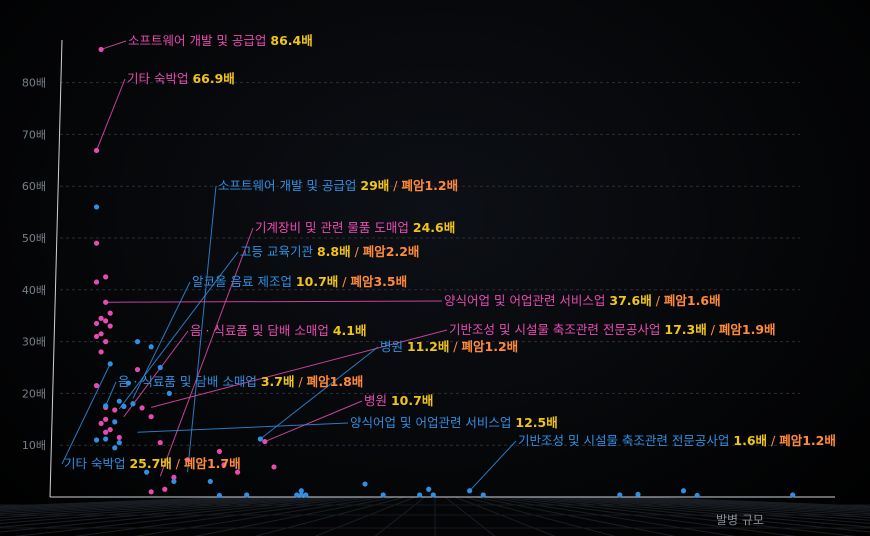 This screenshot has width=870, height=536. I want to click on y-tick-label: 40배, so click(34, 290).